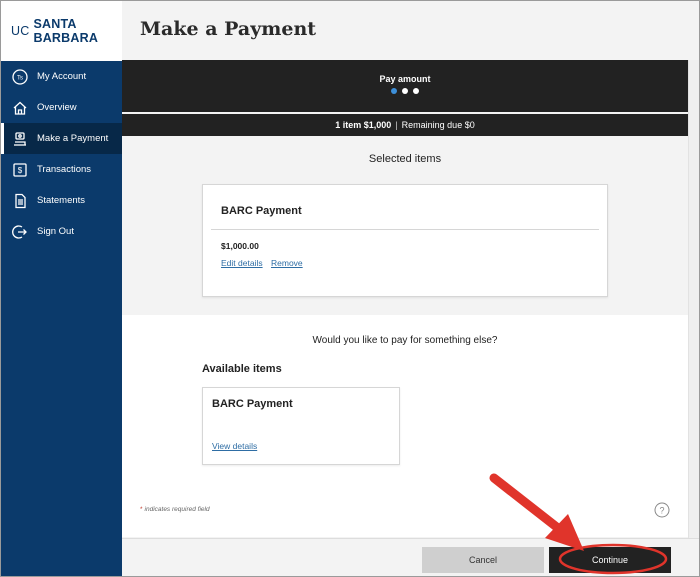 The image size is (700, 577). Describe the element at coordinates (228, 29) in the screenshot. I see `page-title: Make a Payment` at that location.